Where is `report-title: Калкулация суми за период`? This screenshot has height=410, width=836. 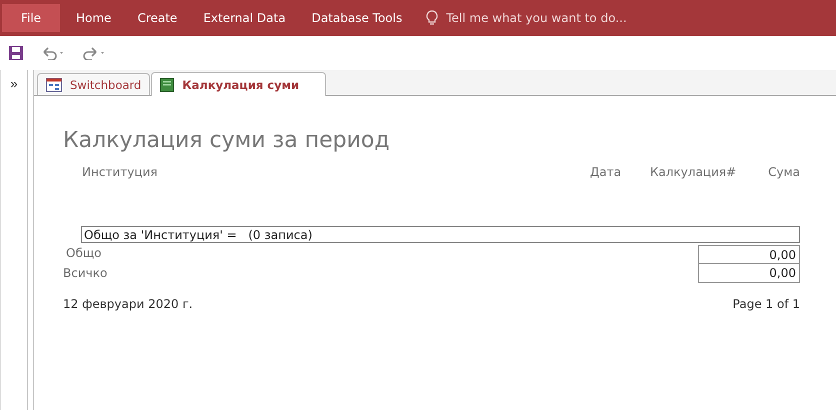
report-title: Калкулация суми за период is located at coordinates (227, 140).